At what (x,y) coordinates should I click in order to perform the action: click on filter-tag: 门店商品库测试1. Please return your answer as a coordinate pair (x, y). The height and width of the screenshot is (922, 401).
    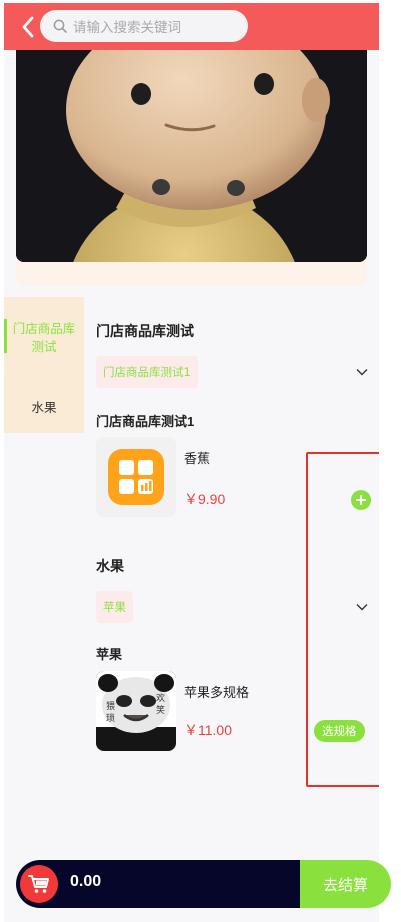
    Looking at the image, I should click on (147, 372).